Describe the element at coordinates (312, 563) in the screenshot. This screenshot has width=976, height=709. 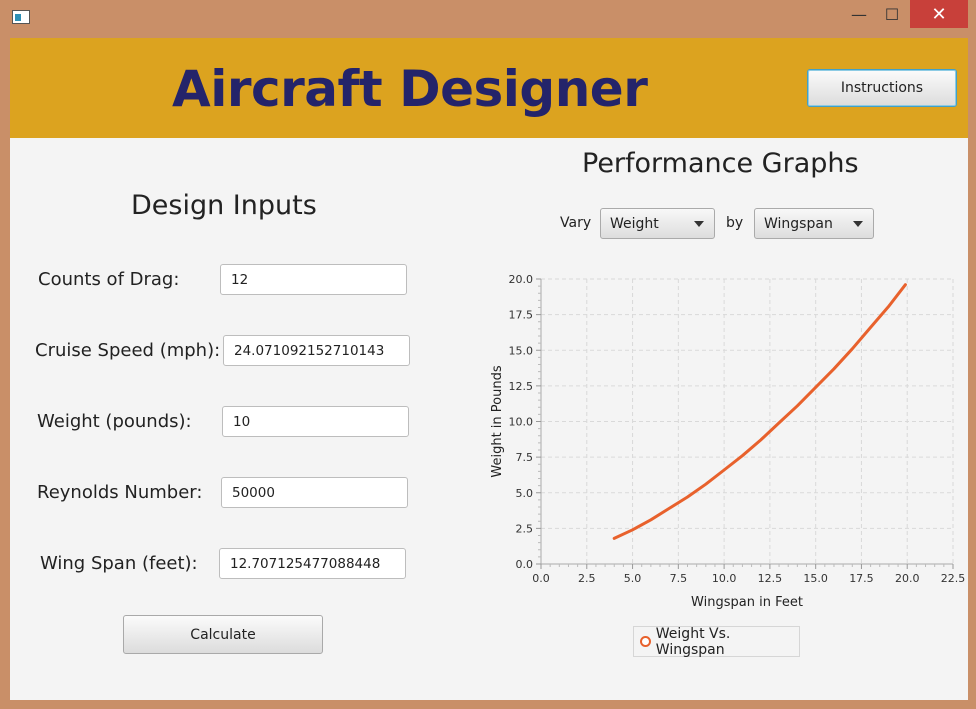
I see `wing-span-input: 12.707125477088448` at that location.